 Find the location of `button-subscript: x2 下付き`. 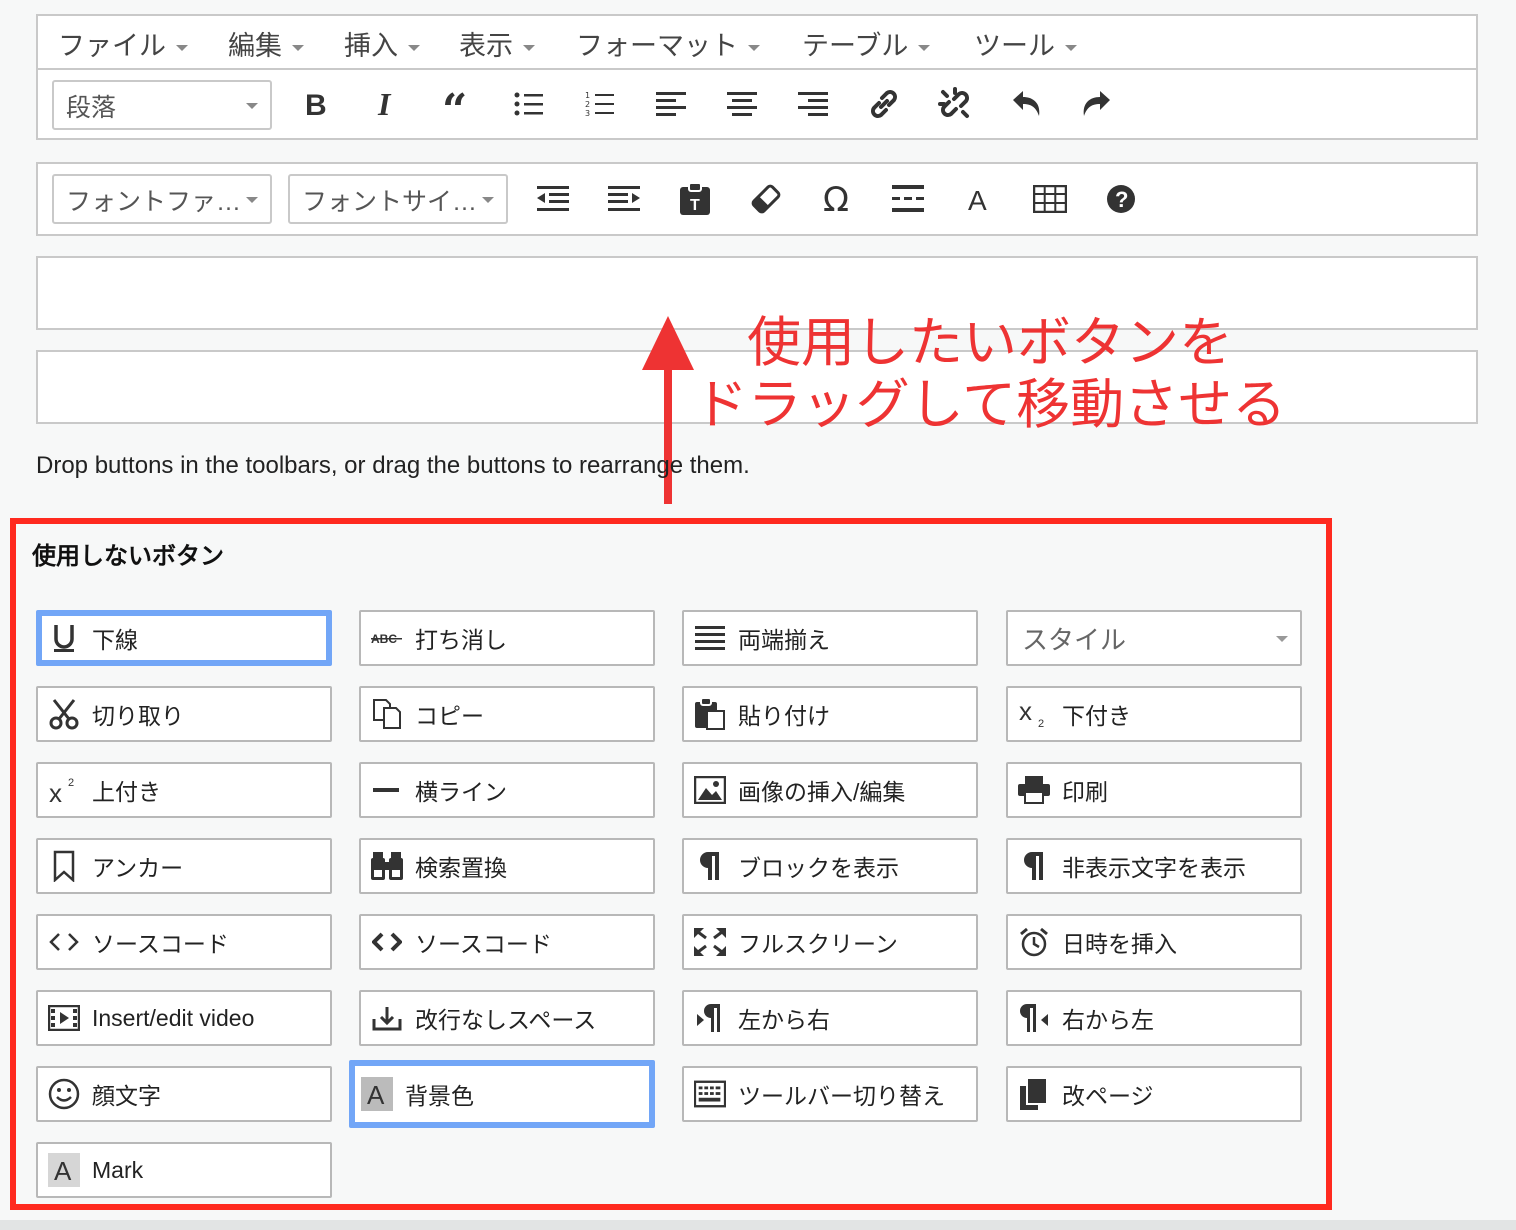

button-subscript: x2 下付き is located at coordinates (1154, 714).